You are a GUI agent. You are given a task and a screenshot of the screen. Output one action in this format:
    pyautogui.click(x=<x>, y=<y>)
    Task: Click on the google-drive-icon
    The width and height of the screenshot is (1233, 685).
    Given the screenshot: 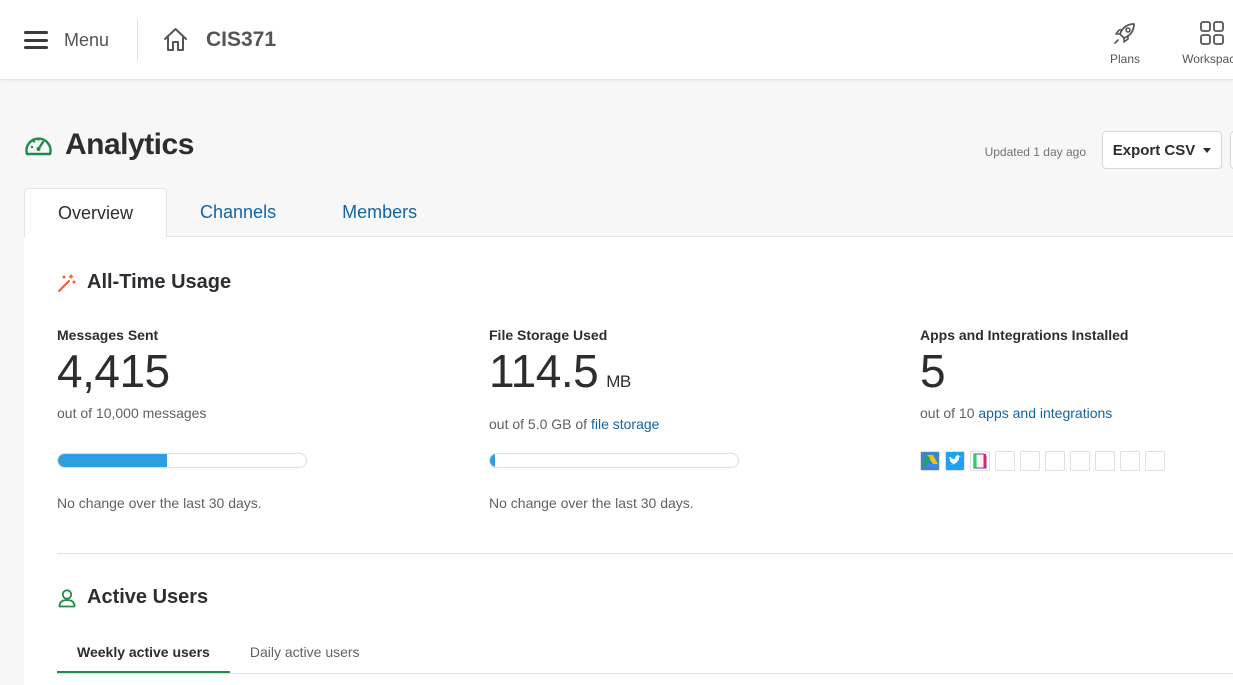 What is the action you would take?
    pyautogui.click(x=930, y=461)
    